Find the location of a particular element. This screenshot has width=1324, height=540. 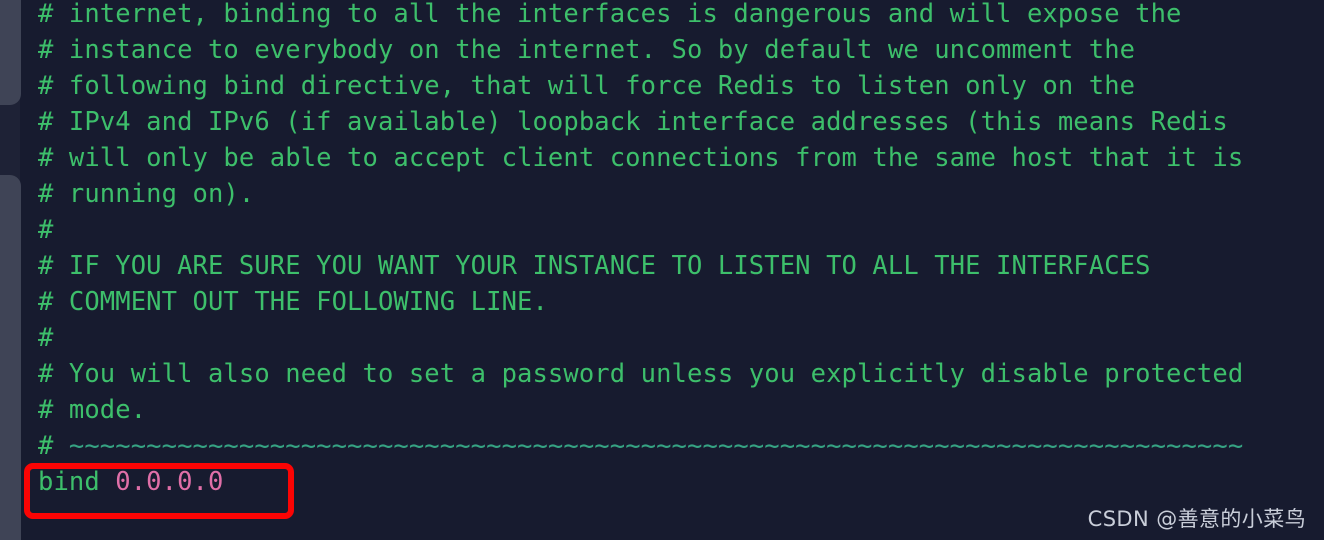

comment-token: # running on). is located at coordinates (146, 194).